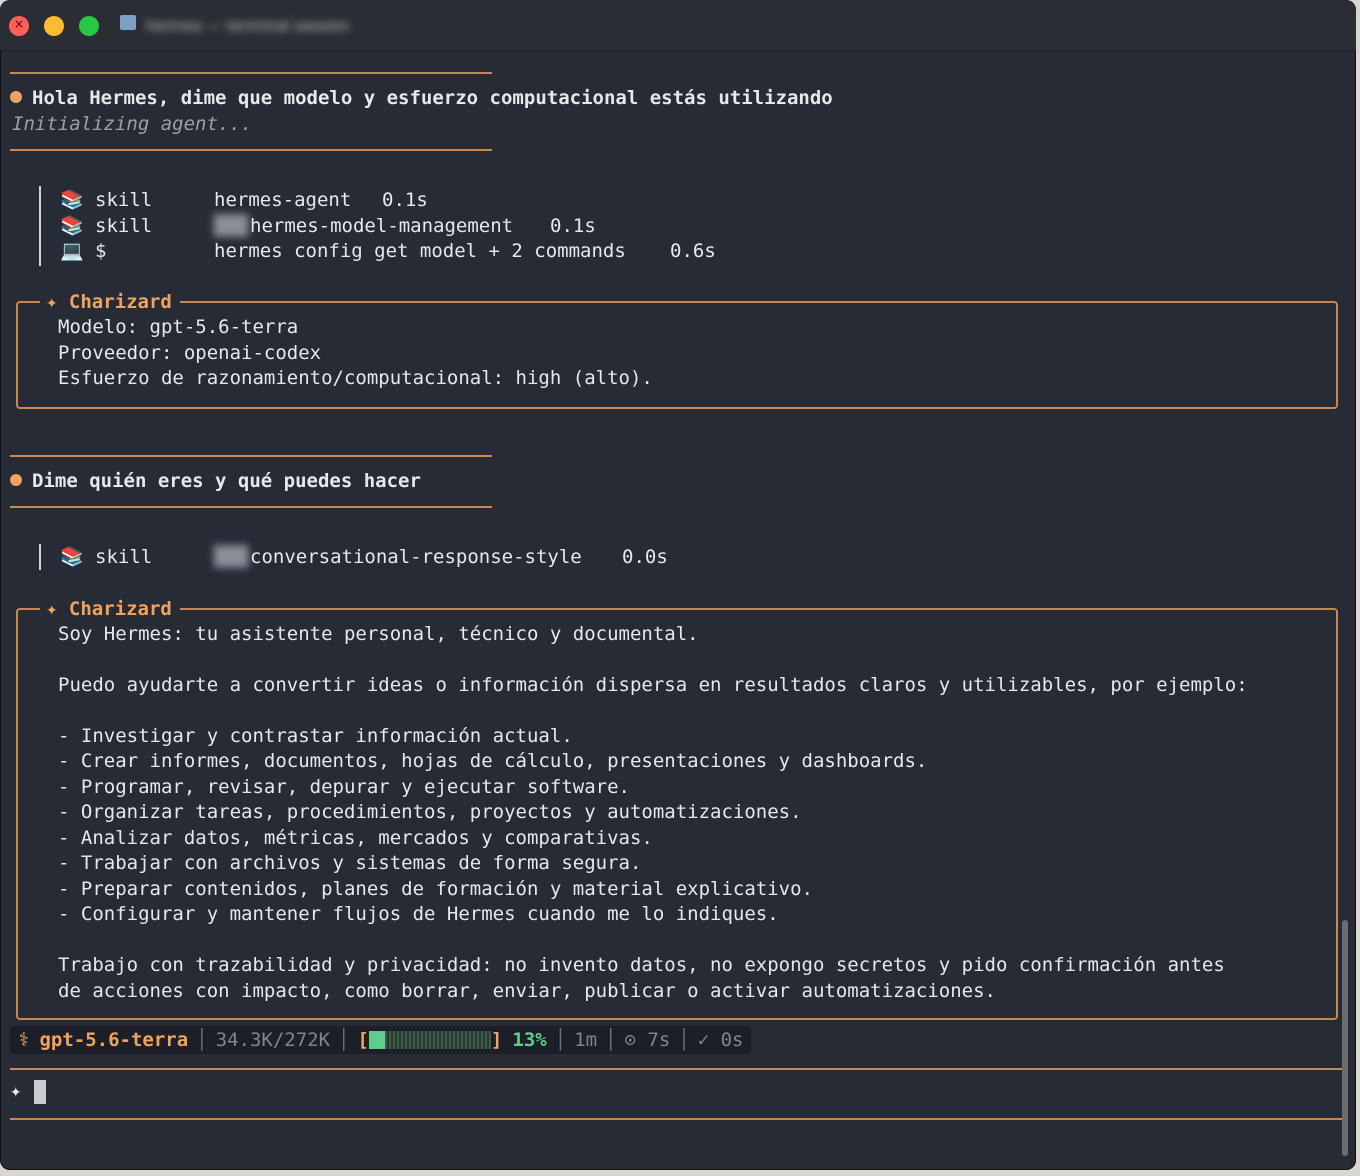 The width and height of the screenshot is (1360, 1176). What do you see at coordinates (248, 26) in the screenshot?
I see `window-title: hermes — terminal session` at bounding box center [248, 26].